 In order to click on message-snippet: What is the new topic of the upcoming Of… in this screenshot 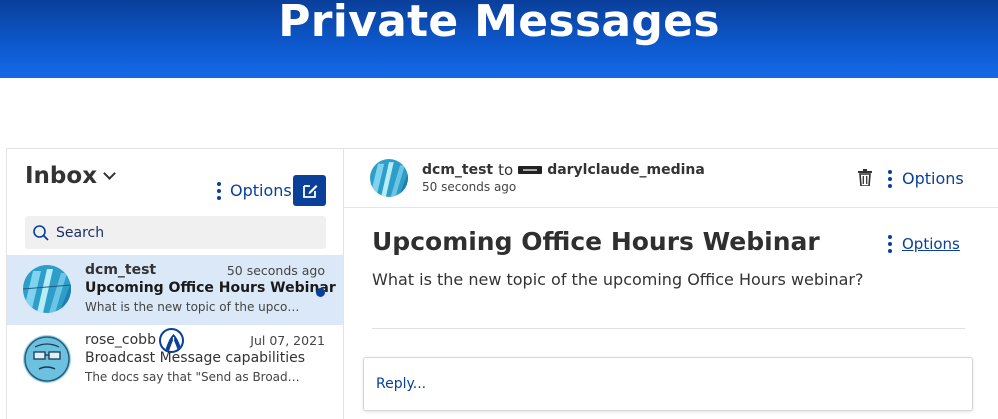, I will do `click(195, 307)`.